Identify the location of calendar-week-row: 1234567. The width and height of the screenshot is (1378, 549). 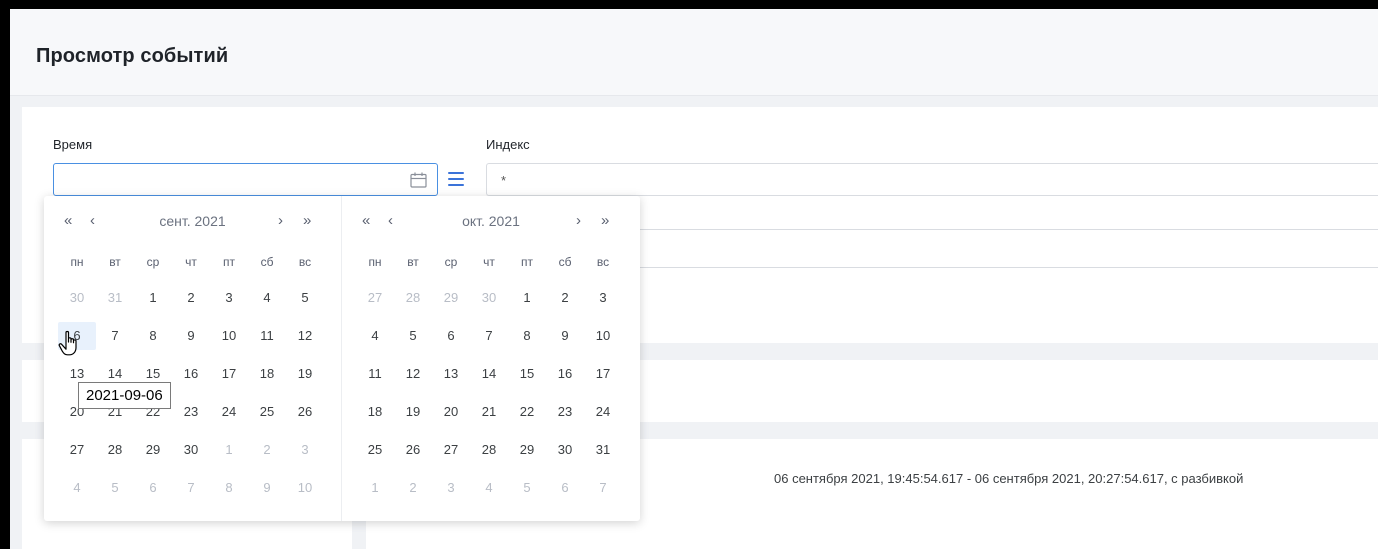
(489, 488).